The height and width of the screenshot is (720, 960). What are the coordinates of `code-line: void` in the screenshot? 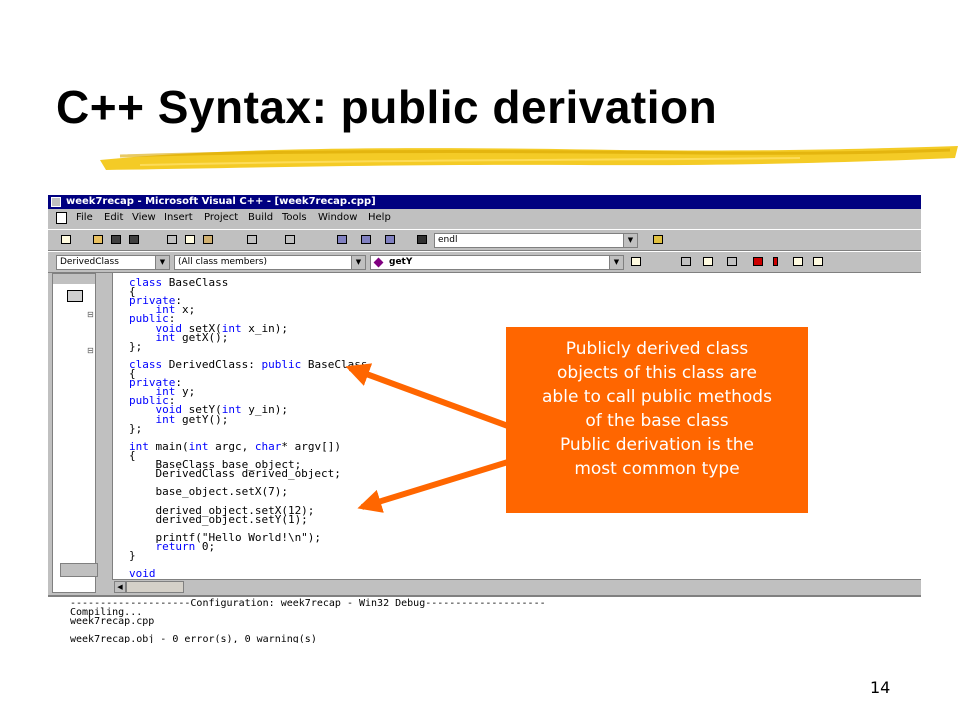 It's located at (142, 574).